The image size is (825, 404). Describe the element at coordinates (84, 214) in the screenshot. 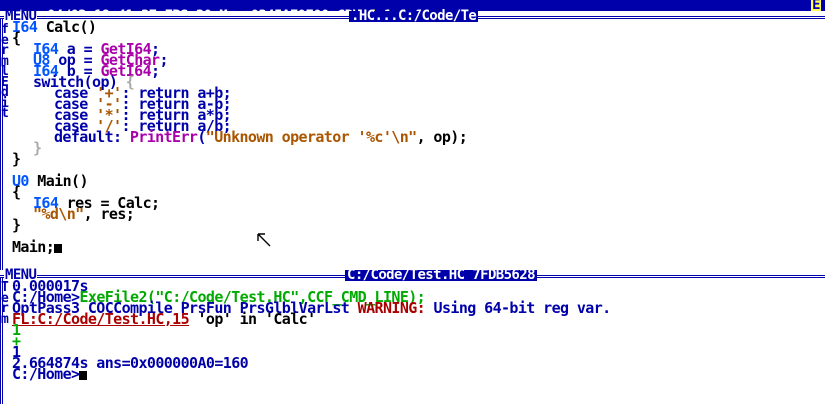

I see `code-line-17: "%d\n", res;` at that location.